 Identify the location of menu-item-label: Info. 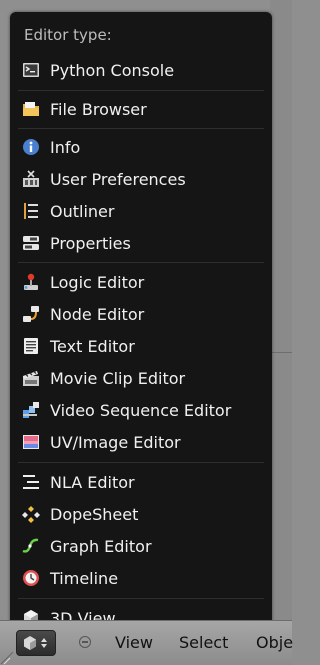
(65, 147).